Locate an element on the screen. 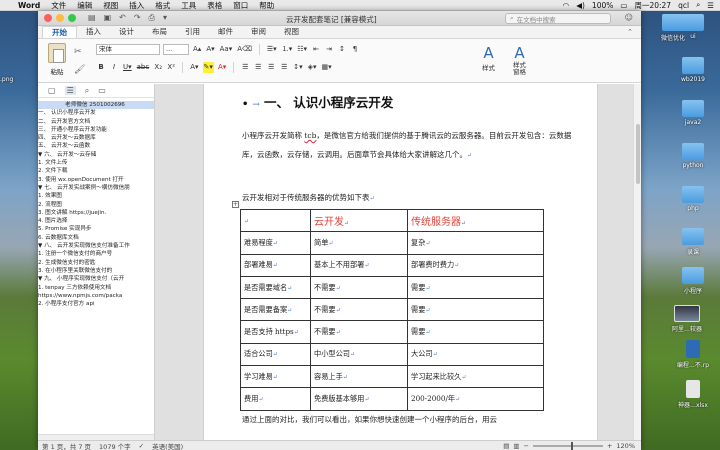  nav-outline-item: 1. 效果图 is located at coordinates (96, 196).